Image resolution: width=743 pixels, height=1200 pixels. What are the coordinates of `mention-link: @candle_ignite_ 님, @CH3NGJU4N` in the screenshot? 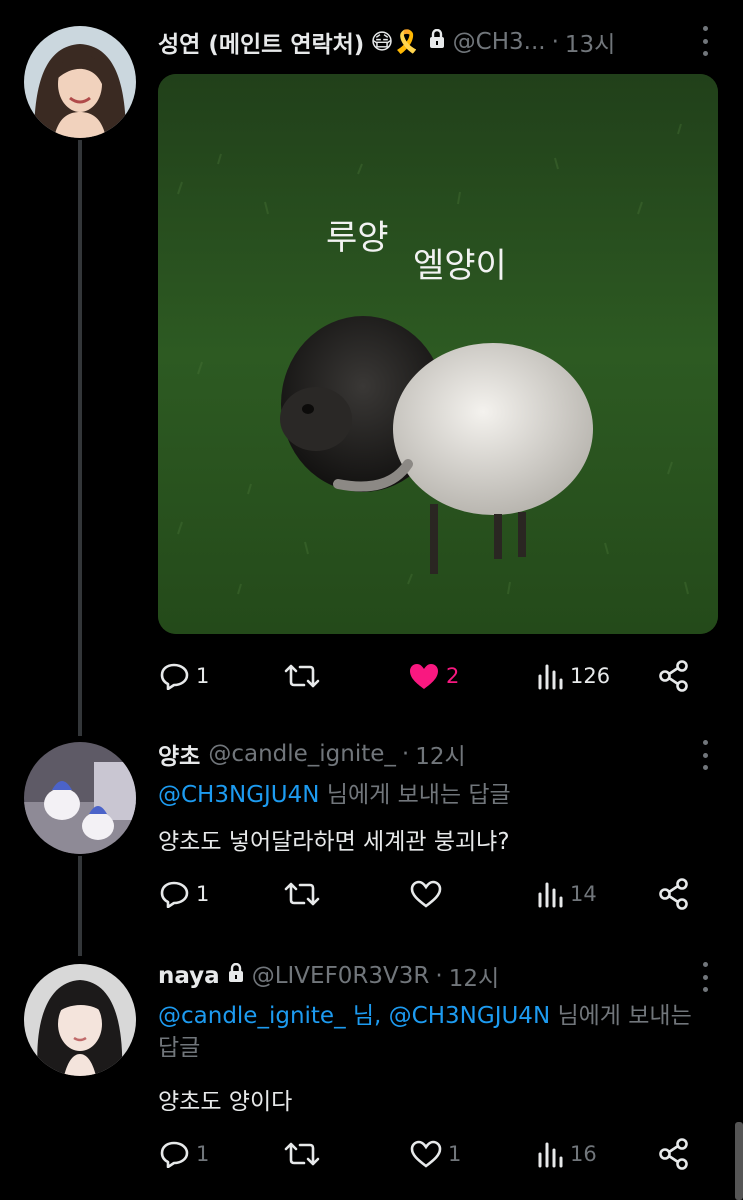 It's located at (354, 1016).